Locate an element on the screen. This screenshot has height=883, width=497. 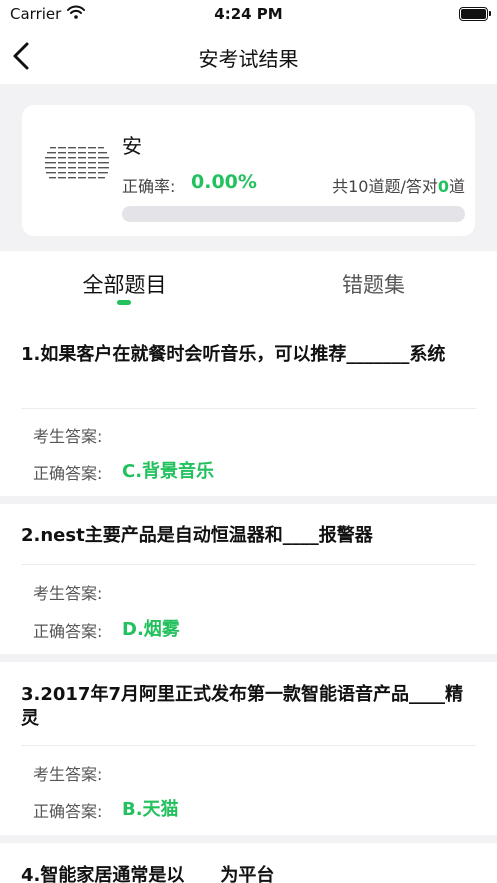
navigation-bar: 安考试结果 is located at coordinates (248, 56).